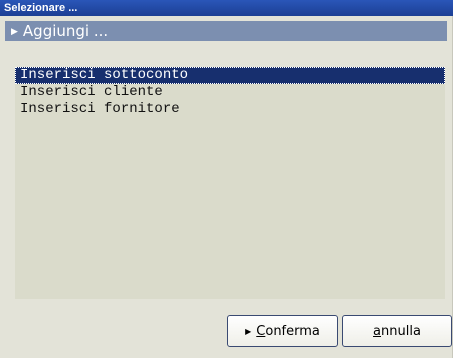 This screenshot has width=453, height=358. I want to click on cancel-accelerator: a, so click(377, 331).